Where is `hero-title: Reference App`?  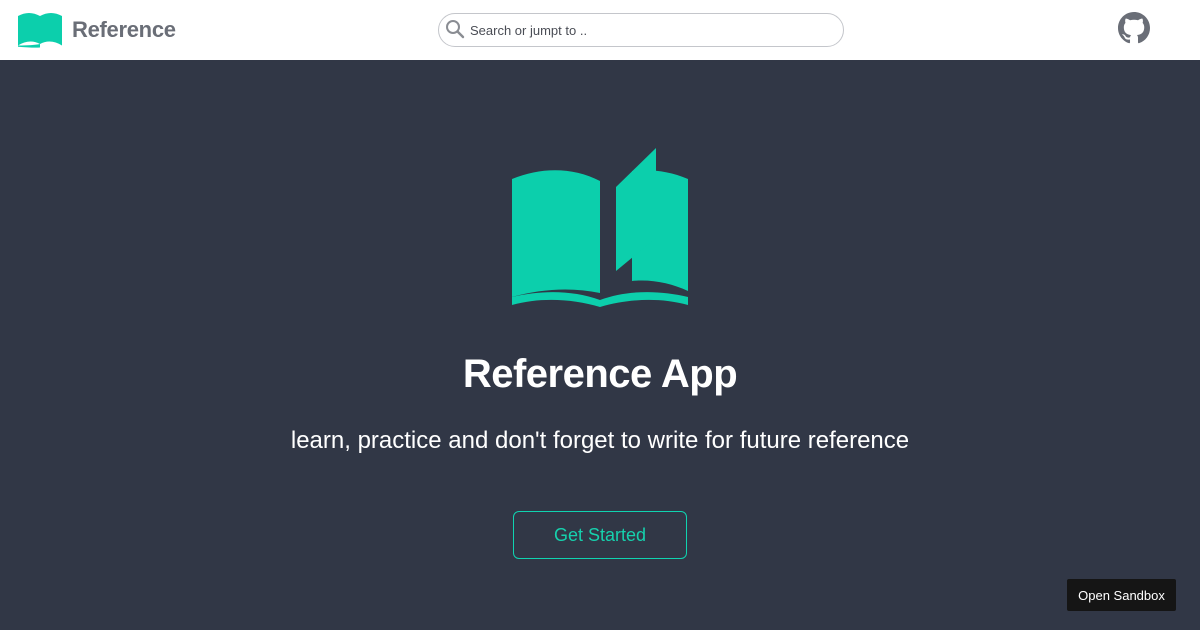 hero-title: Reference App is located at coordinates (600, 374).